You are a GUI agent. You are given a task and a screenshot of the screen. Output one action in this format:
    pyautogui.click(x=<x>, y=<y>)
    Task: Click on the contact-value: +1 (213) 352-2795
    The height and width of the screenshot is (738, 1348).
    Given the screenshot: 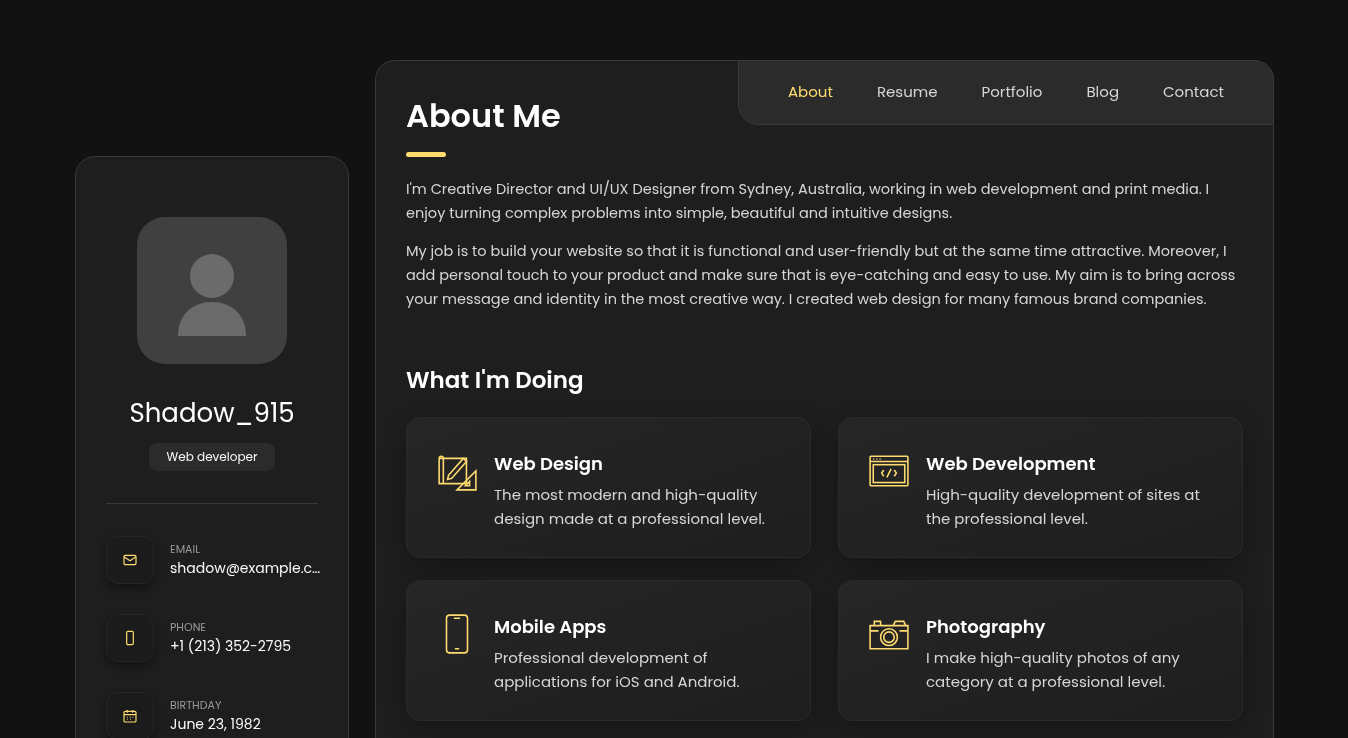 What is the action you would take?
    pyautogui.click(x=231, y=646)
    